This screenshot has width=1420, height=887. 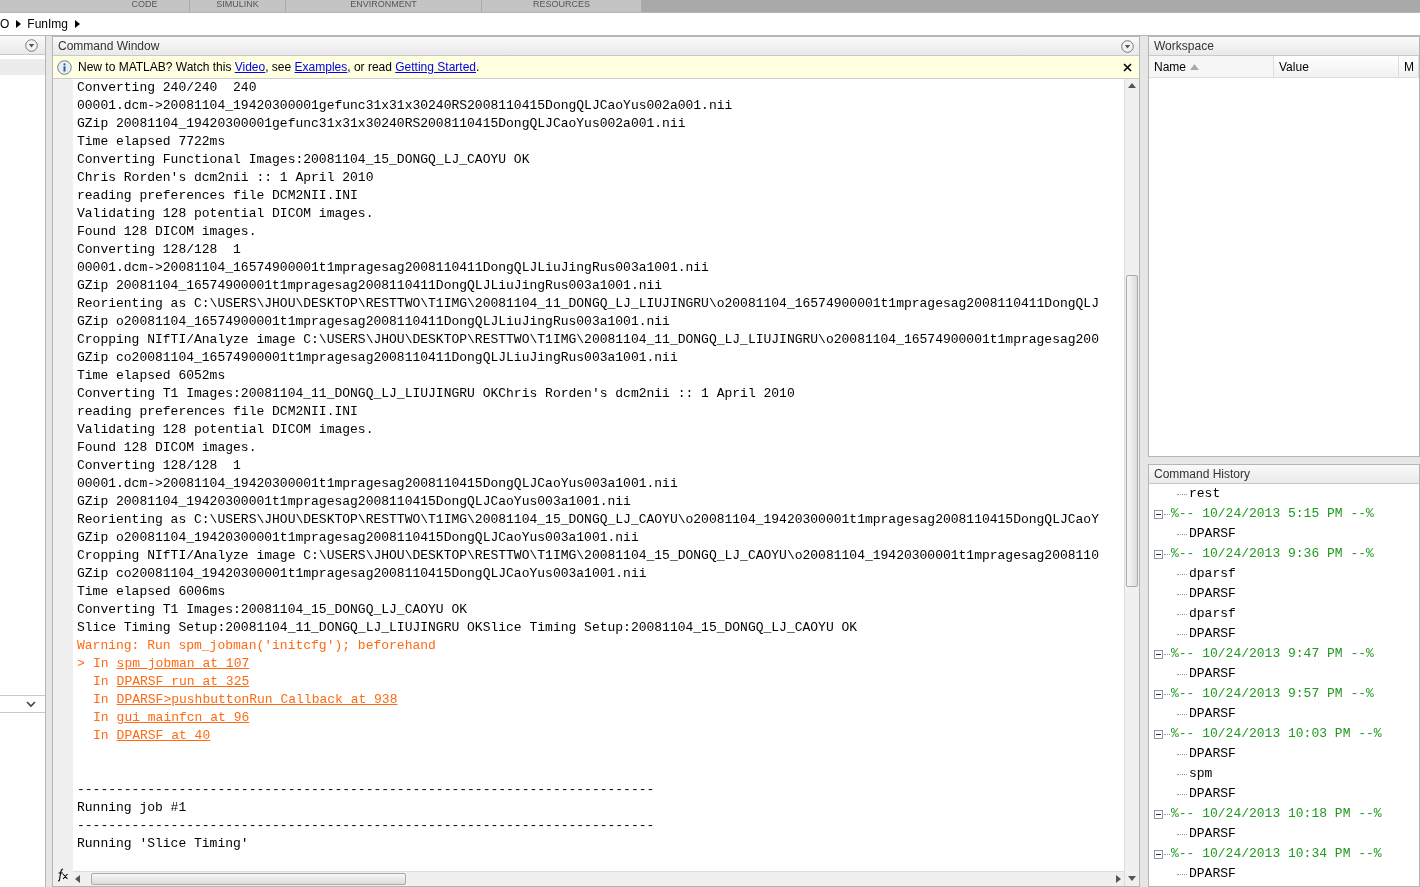 I want to click on close-icon, so click(x=1127, y=67).